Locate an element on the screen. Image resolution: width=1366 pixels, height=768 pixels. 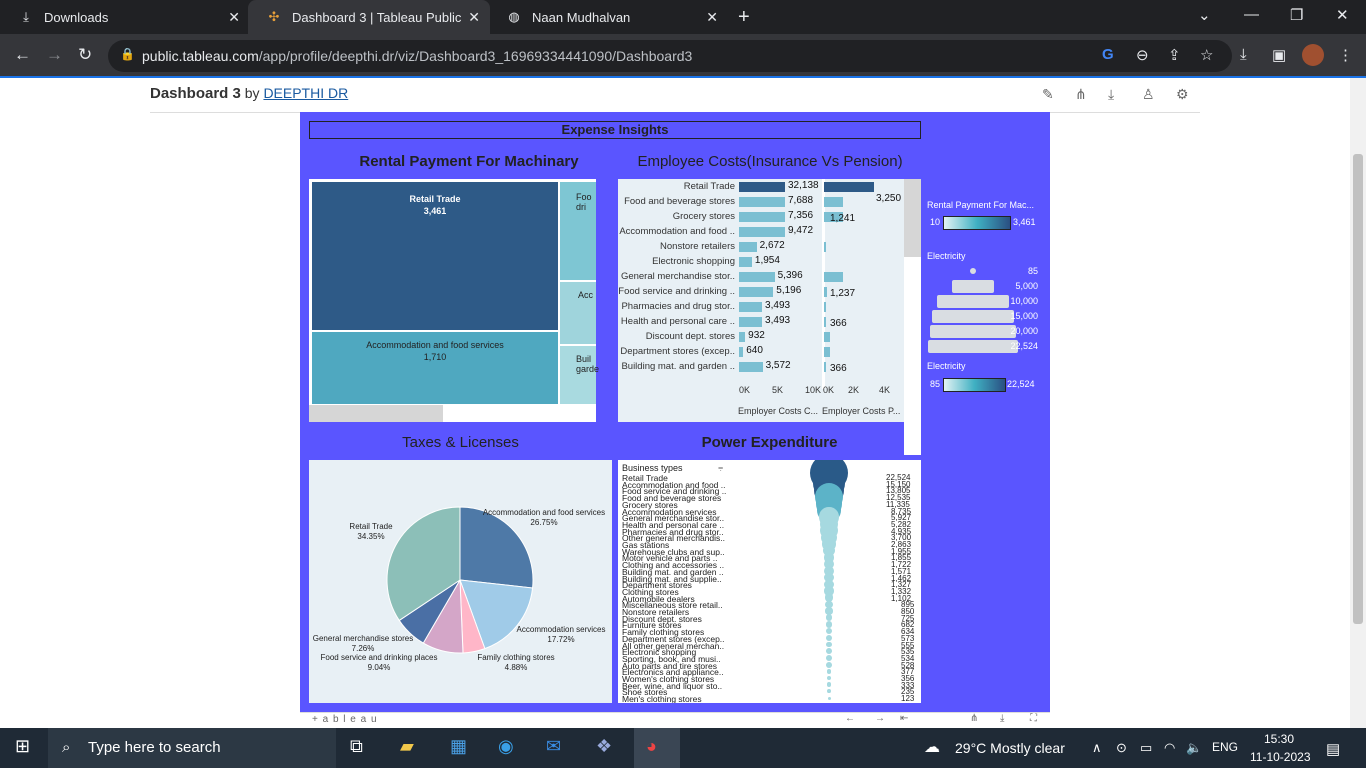
settings-icon: ⚙ is located at coordinates (1182, 94).